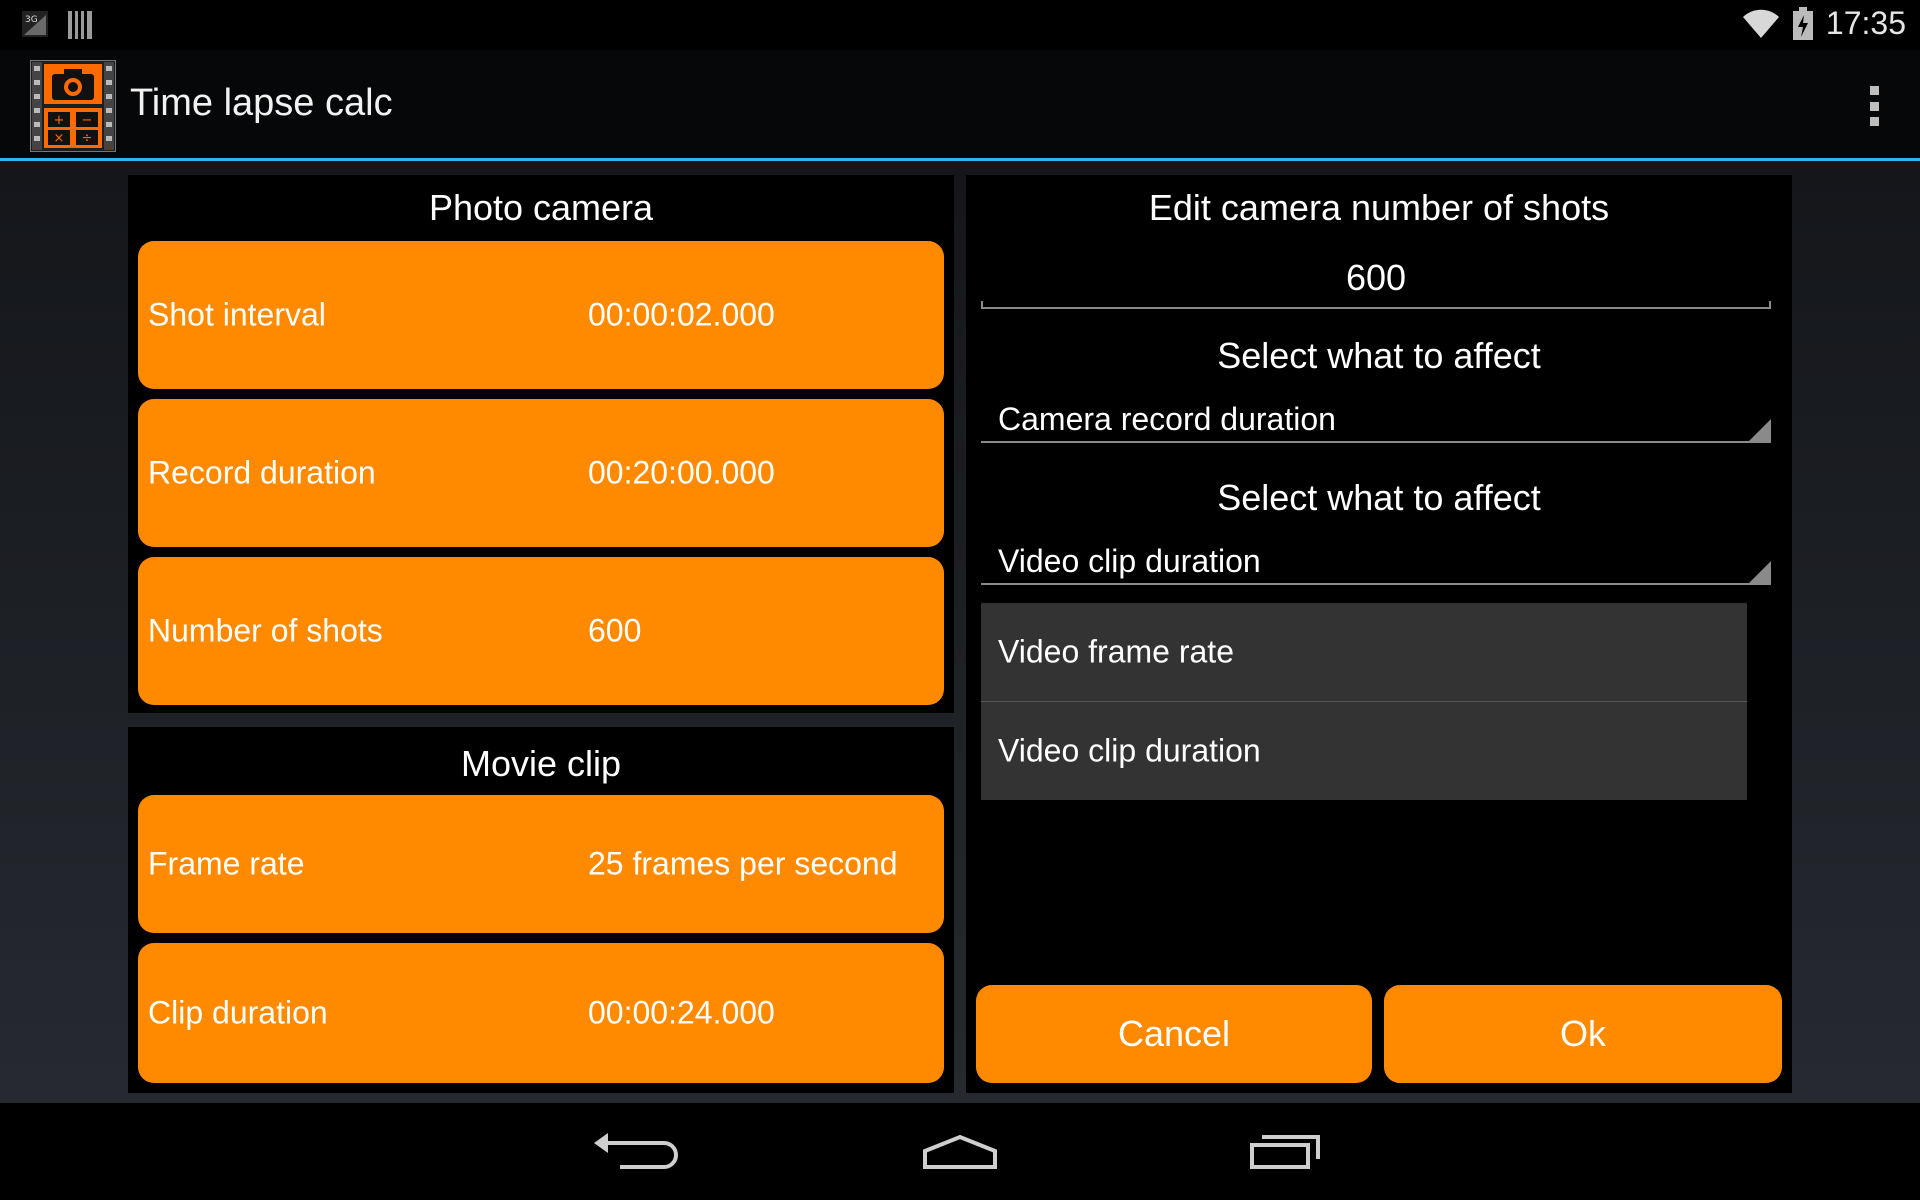 This screenshot has height=1200, width=1920. What do you see at coordinates (1376, 277) in the screenshot?
I see `shots-number-value: 600` at bounding box center [1376, 277].